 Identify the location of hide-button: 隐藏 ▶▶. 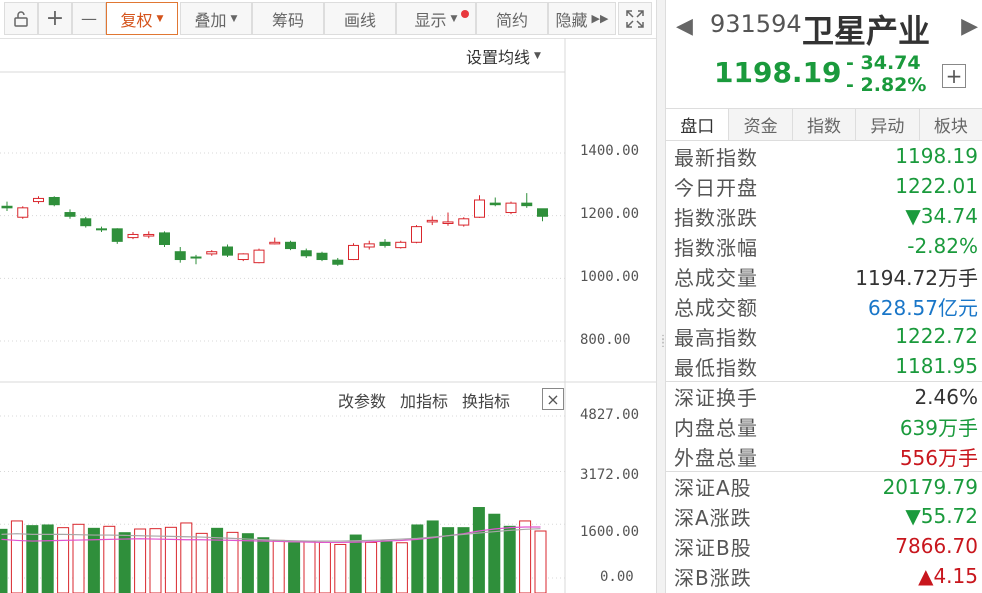
(582, 18).